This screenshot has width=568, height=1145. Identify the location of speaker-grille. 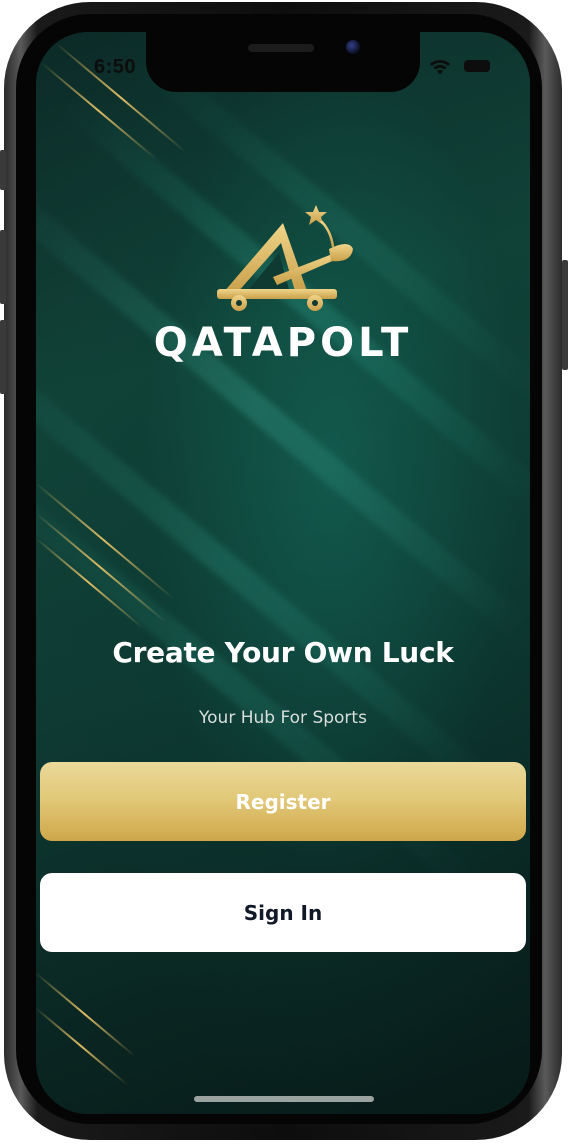
(281, 48).